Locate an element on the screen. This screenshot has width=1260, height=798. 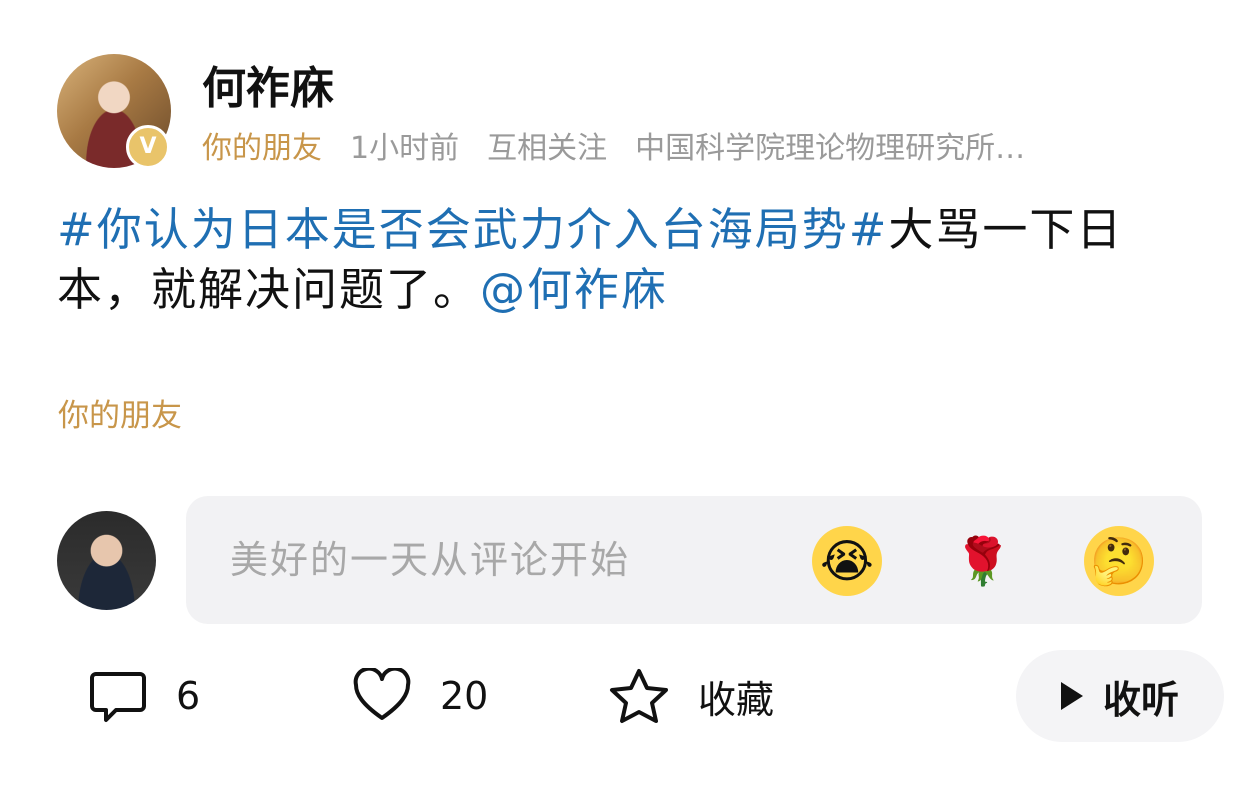
topic-link: #你认为日本是否会武力介入台海局势# is located at coordinates (472, 229).